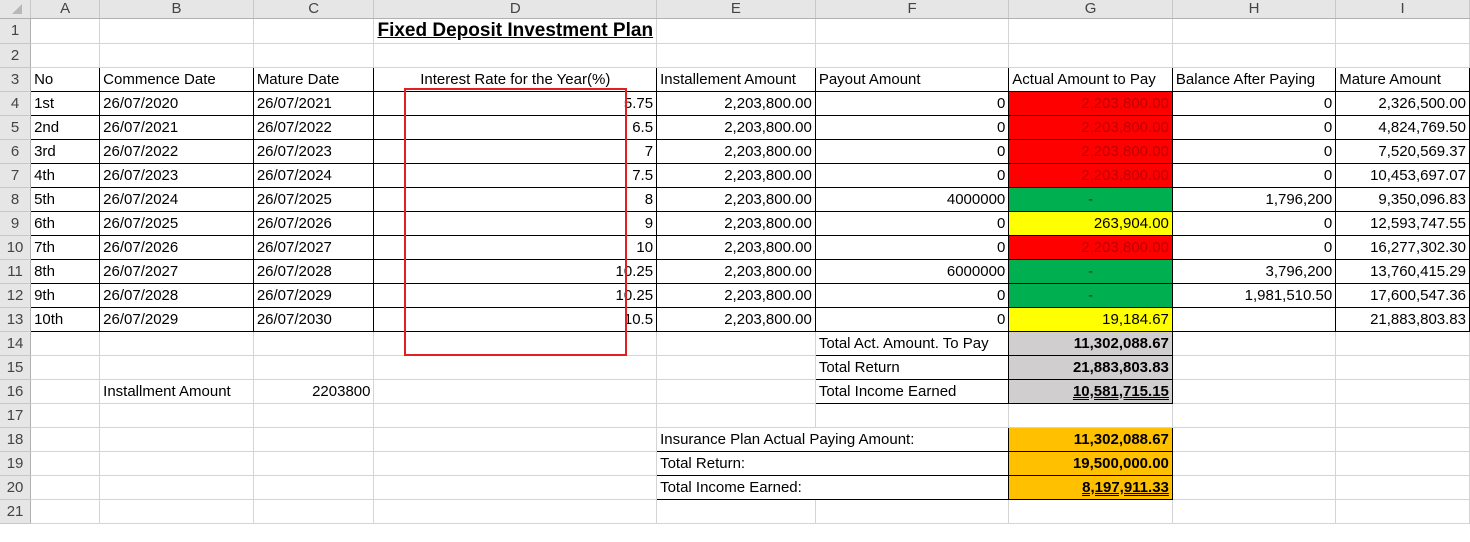  What do you see at coordinates (16, 247) in the screenshot?
I see `row-header: 10` at bounding box center [16, 247].